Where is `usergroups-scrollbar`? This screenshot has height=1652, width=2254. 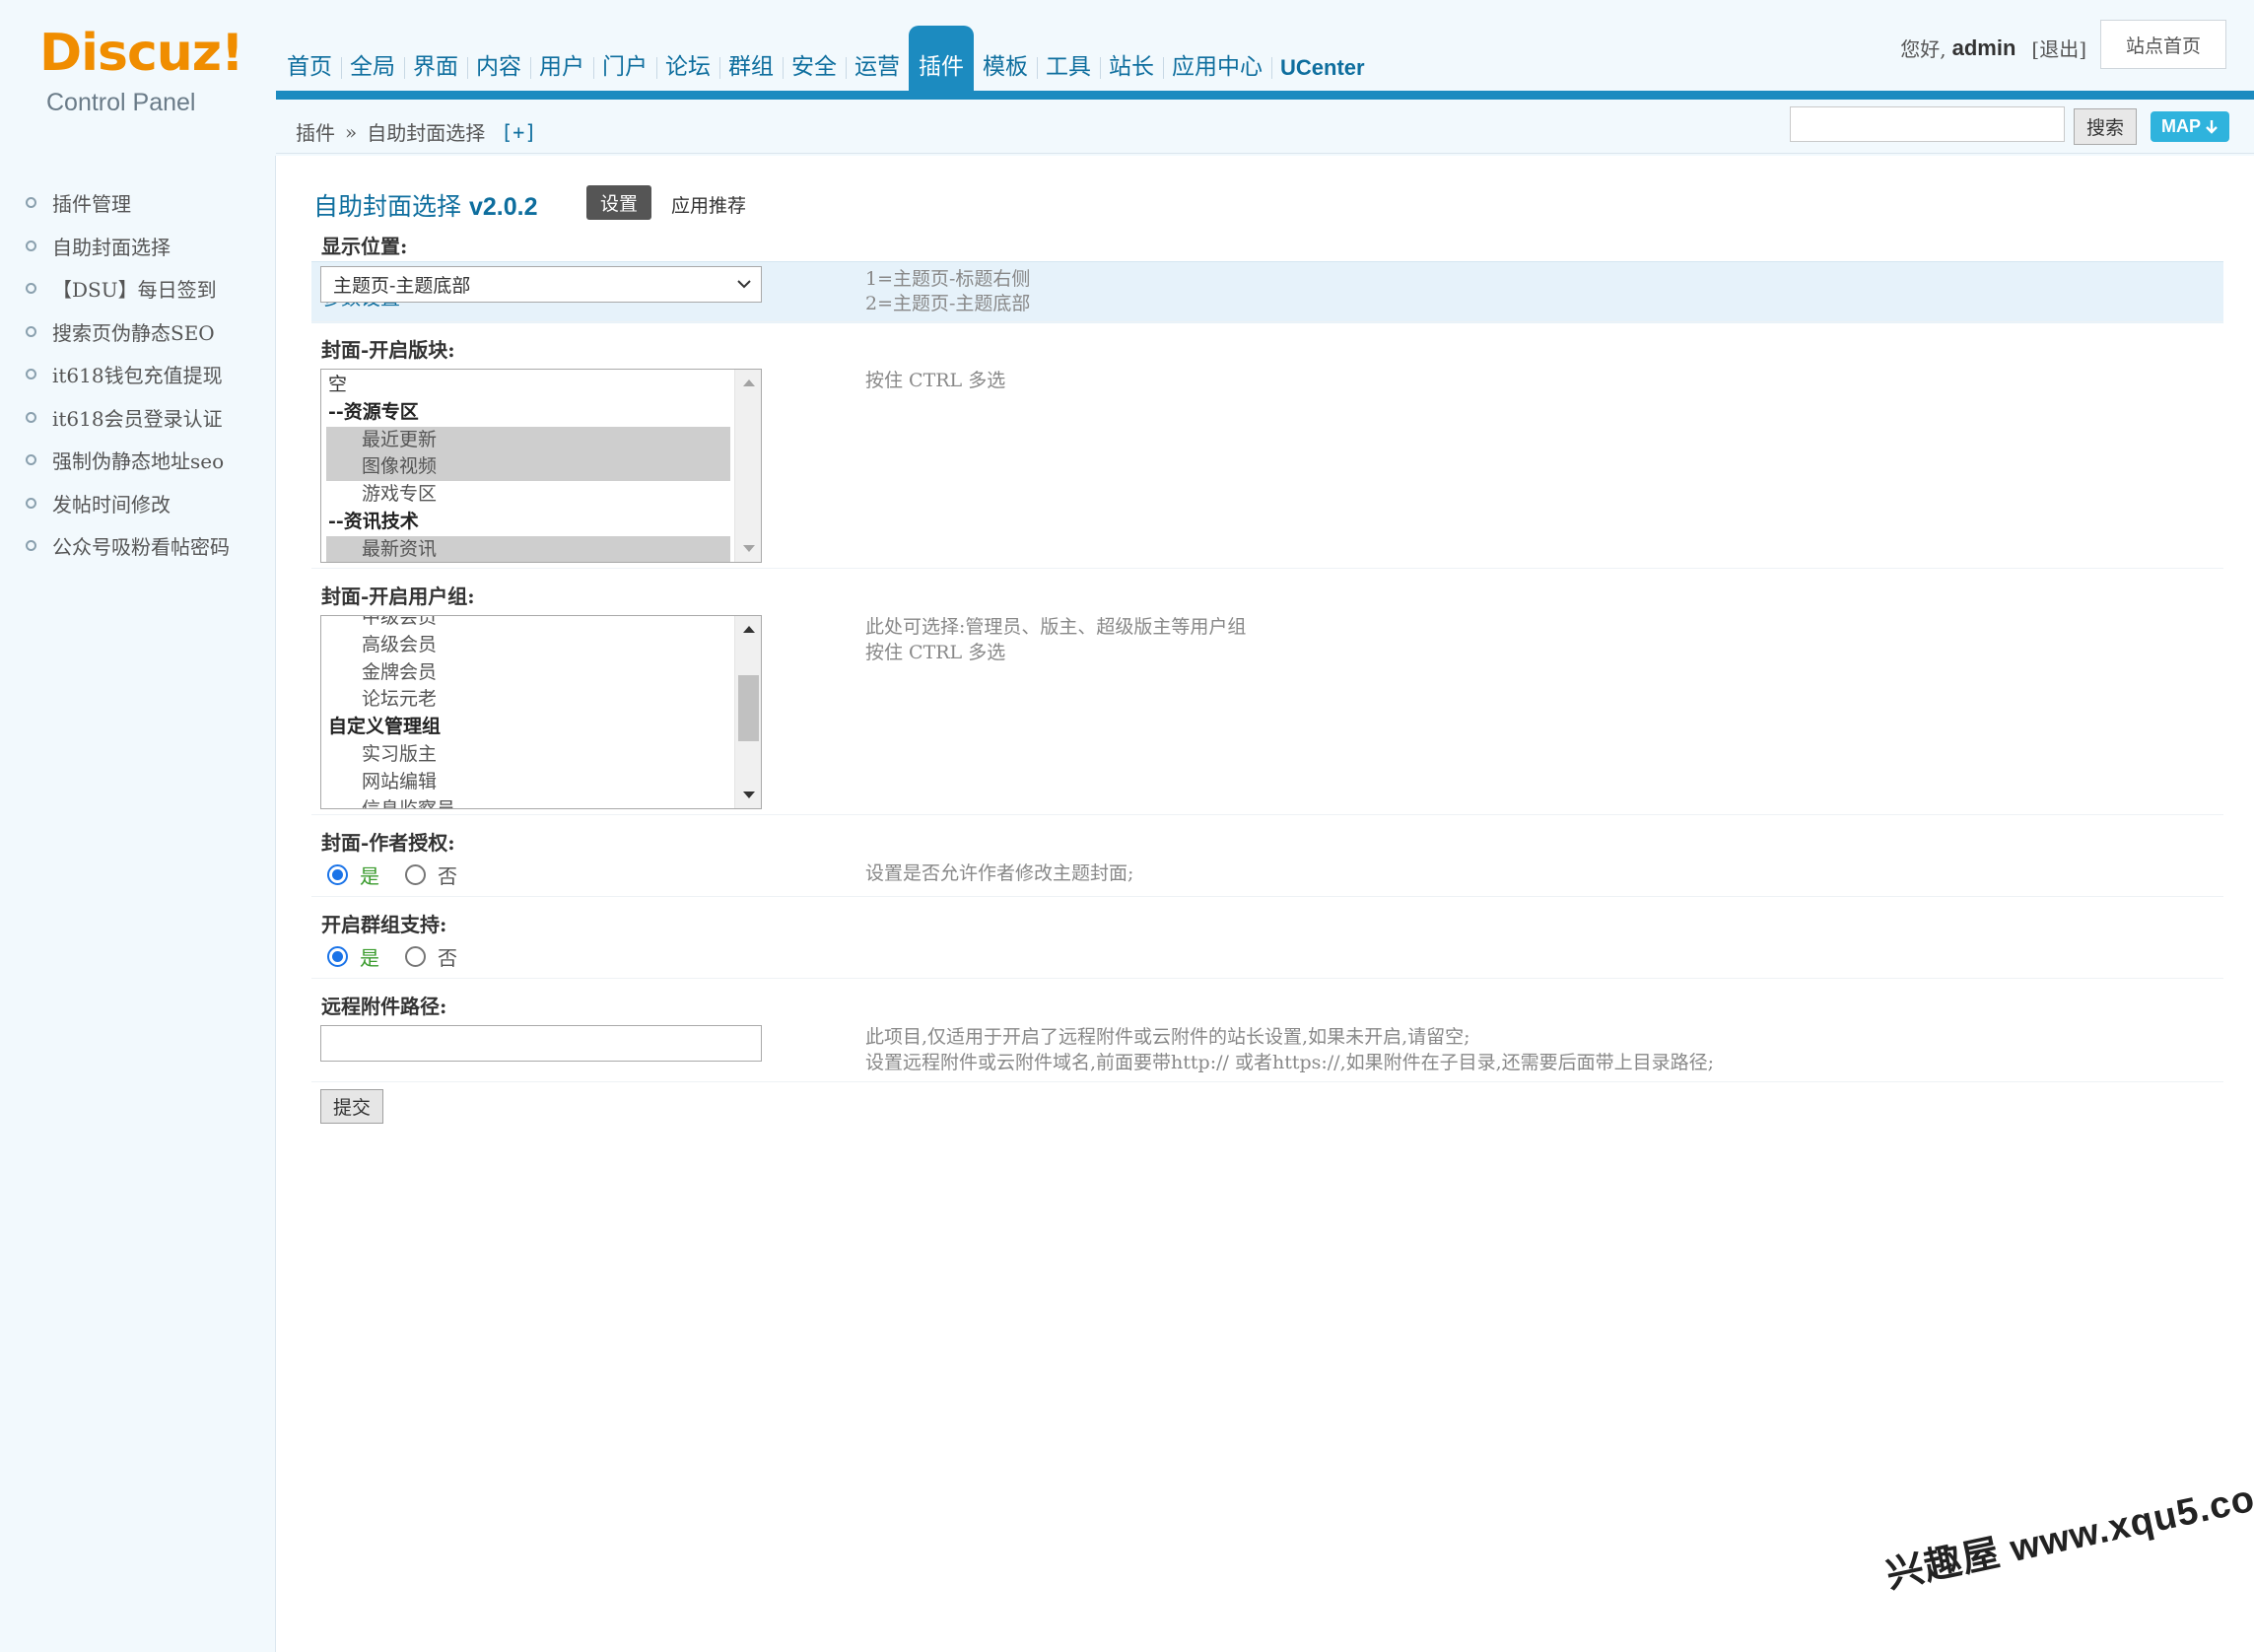
usergroups-scrollbar is located at coordinates (747, 712).